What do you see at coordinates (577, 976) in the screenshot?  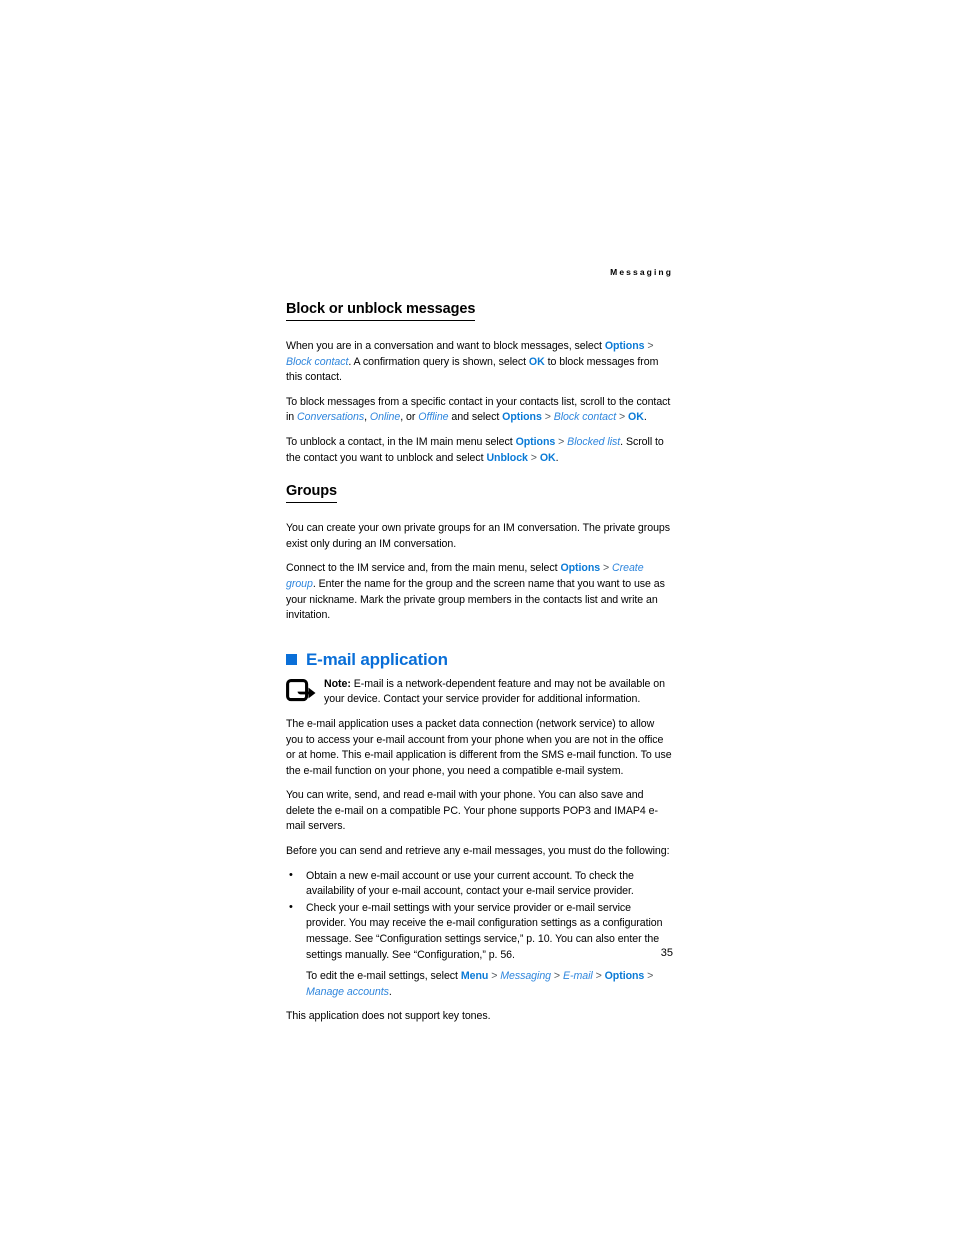 I see `ui-path-email: E-mail` at bounding box center [577, 976].